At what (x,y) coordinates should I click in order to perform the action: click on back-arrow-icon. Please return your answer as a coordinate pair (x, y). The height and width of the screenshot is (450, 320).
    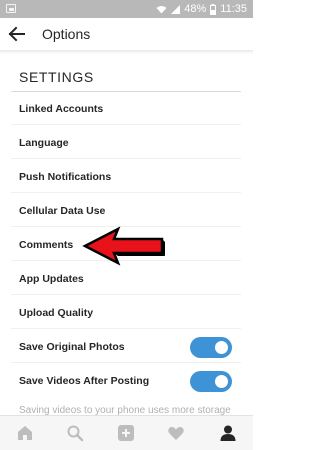
    Looking at the image, I should click on (17, 34).